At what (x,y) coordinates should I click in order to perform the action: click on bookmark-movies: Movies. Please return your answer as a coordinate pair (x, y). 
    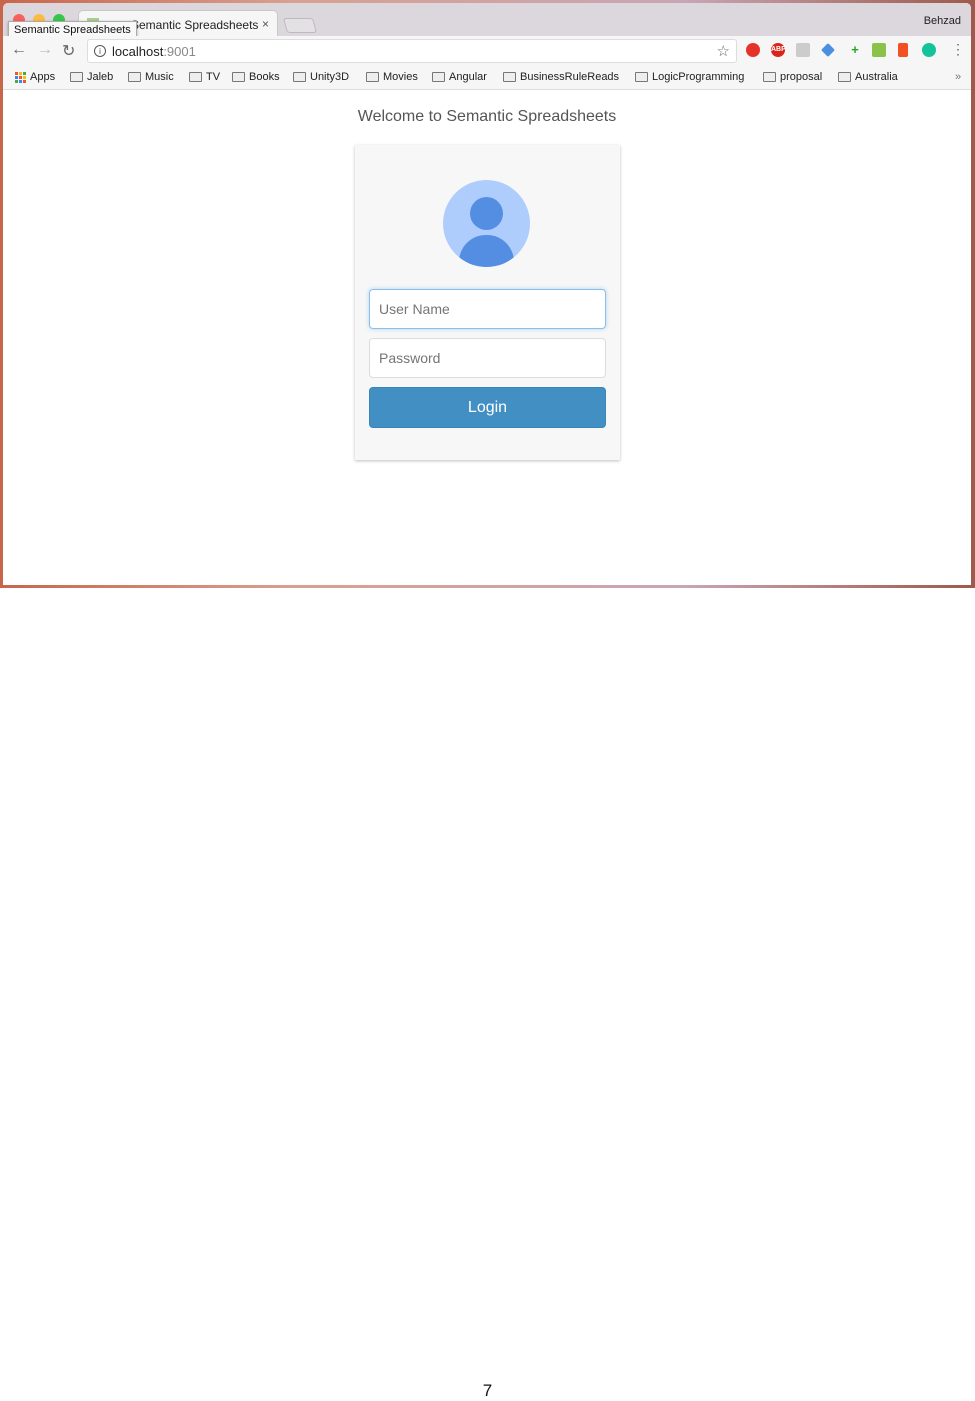
    Looking at the image, I should click on (392, 77).